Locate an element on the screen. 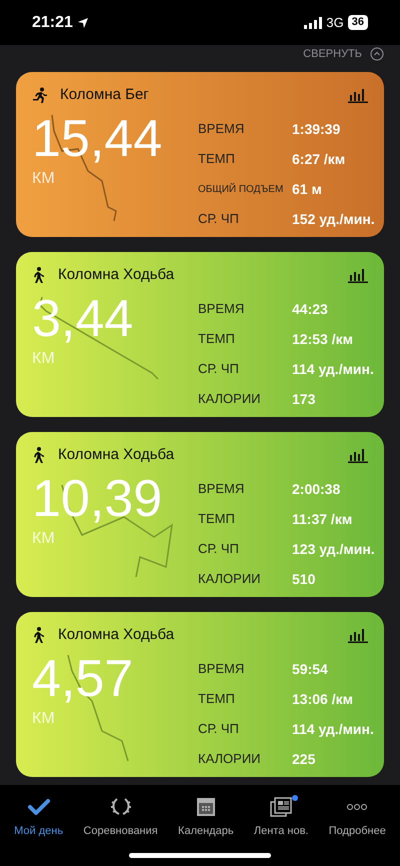  activity-title: Коломна Бег is located at coordinates (104, 95).